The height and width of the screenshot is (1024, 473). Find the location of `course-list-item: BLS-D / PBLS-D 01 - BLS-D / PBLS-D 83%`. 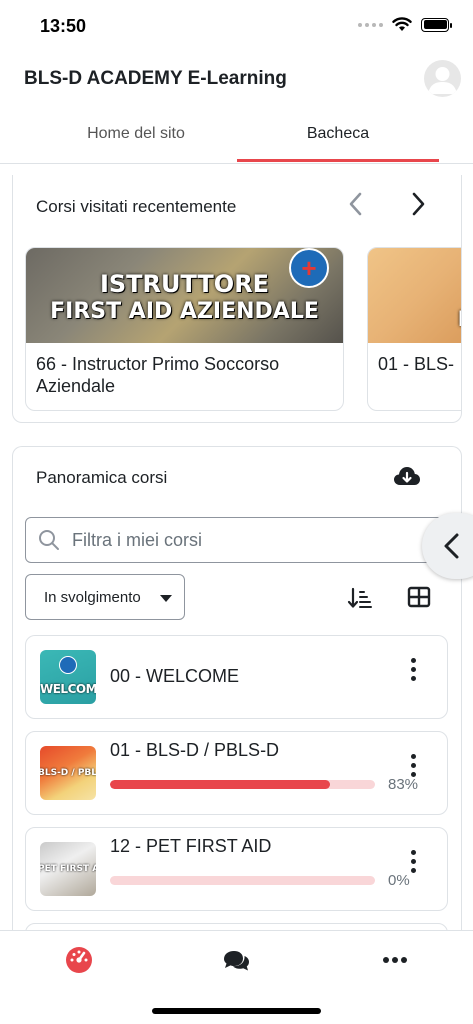

course-list-item: BLS-D / PBLS-D 01 - BLS-D / PBLS-D 83% is located at coordinates (236, 773).